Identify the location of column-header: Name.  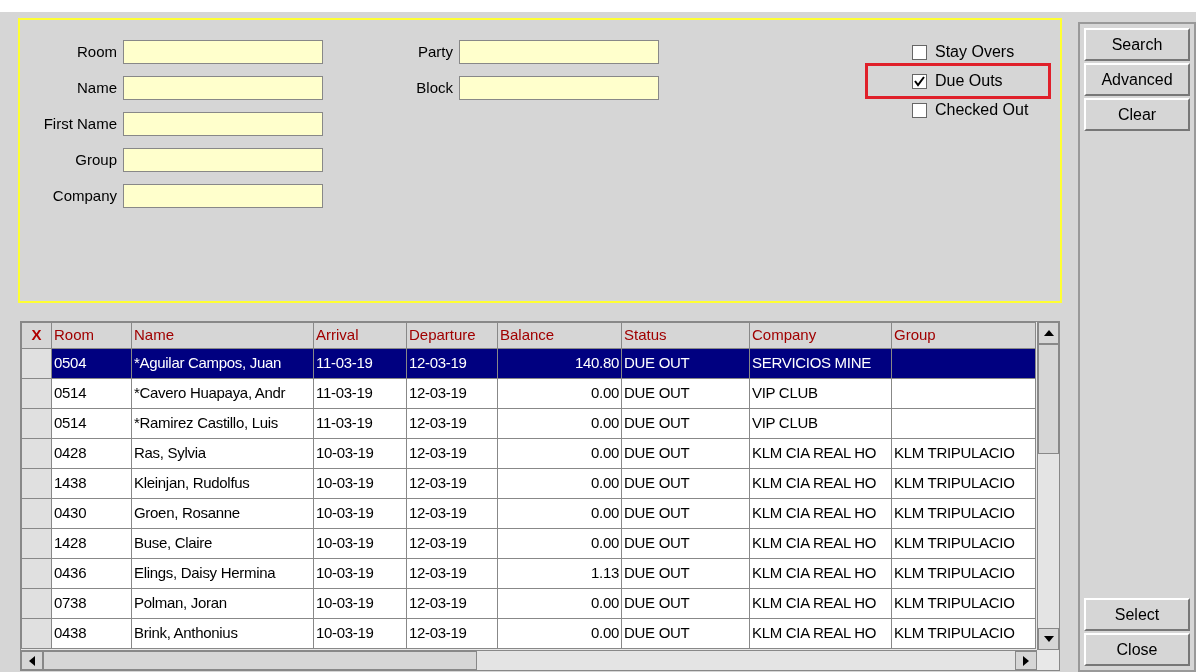
(222, 335).